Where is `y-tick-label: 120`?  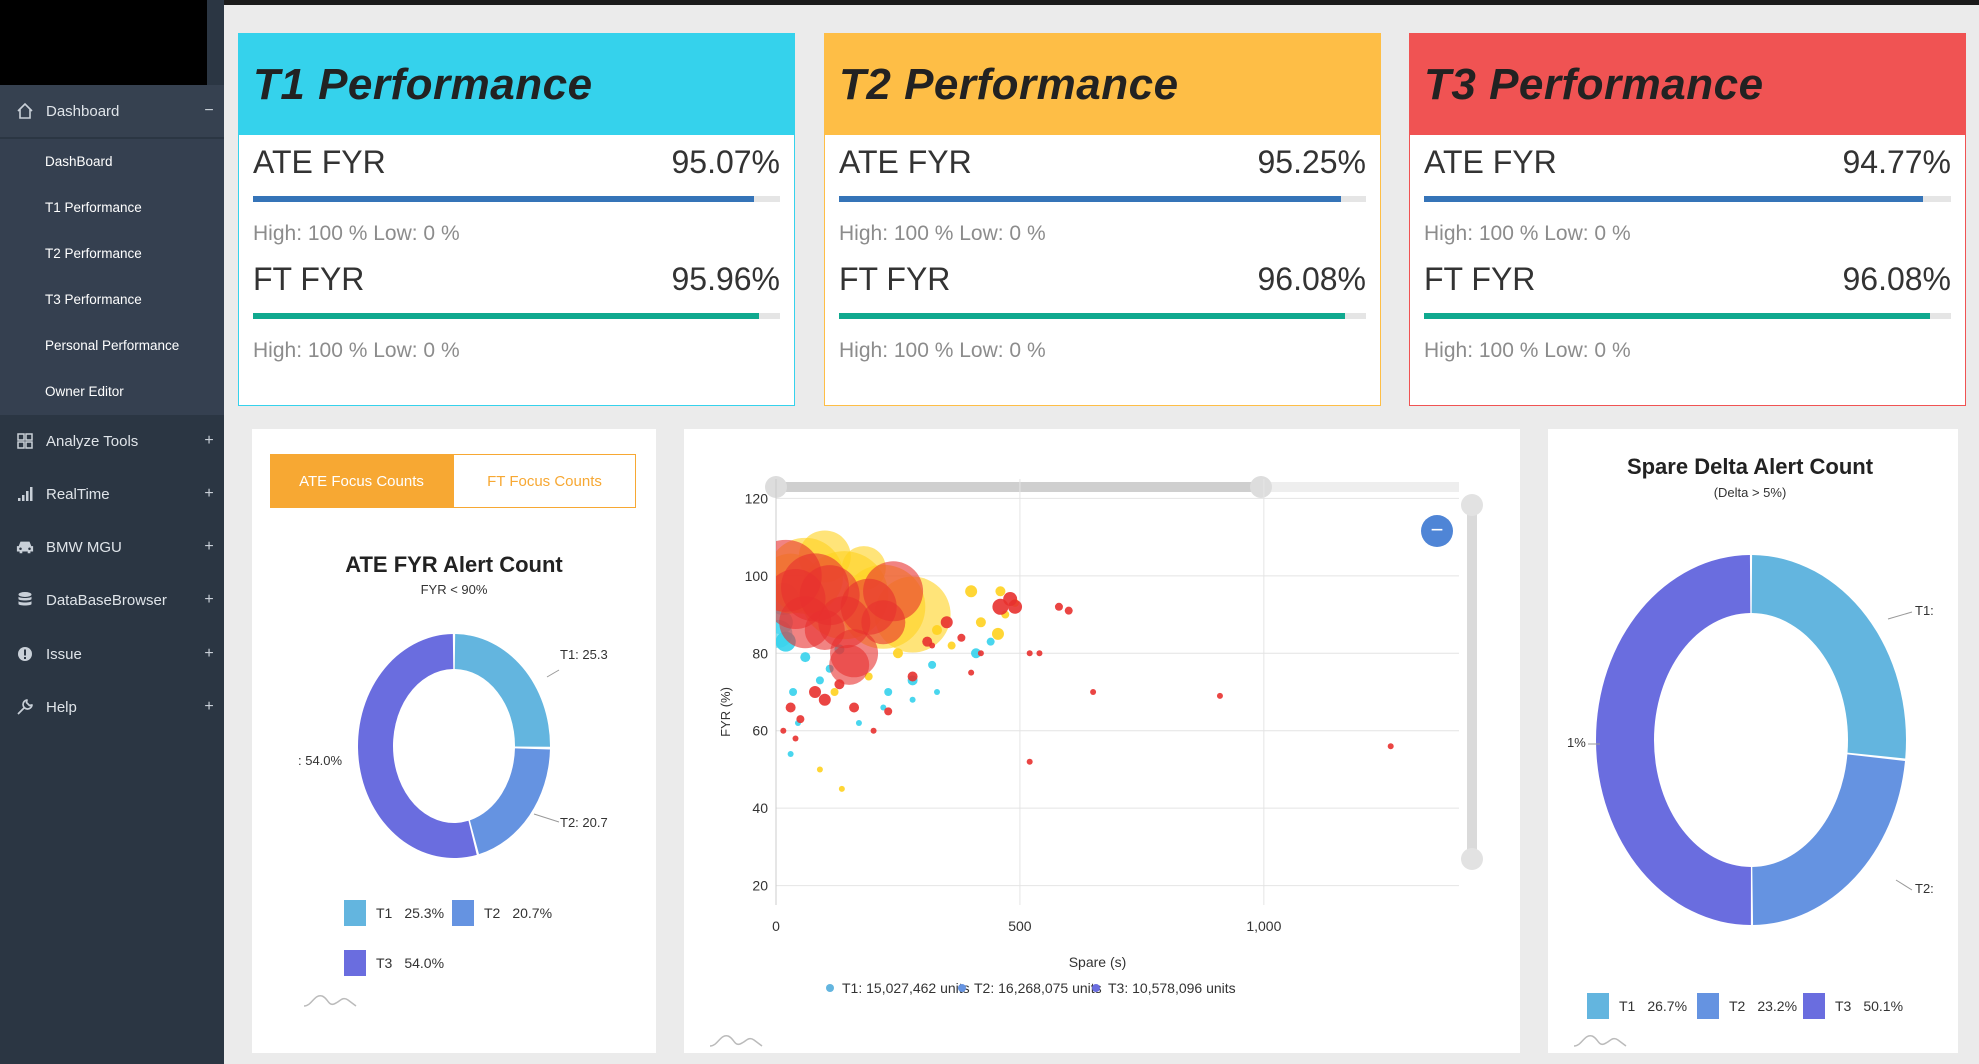 y-tick-label: 120 is located at coordinates (757, 498).